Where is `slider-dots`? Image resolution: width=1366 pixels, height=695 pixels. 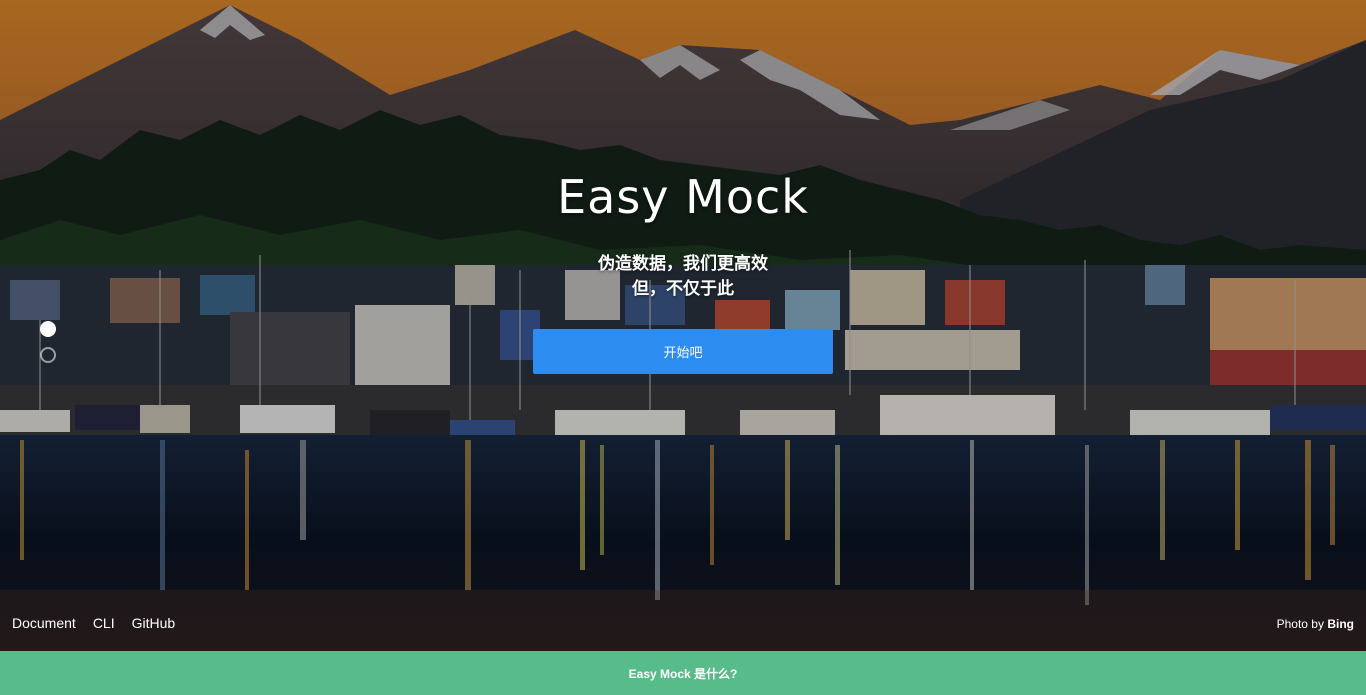 slider-dots is located at coordinates (48, 347).